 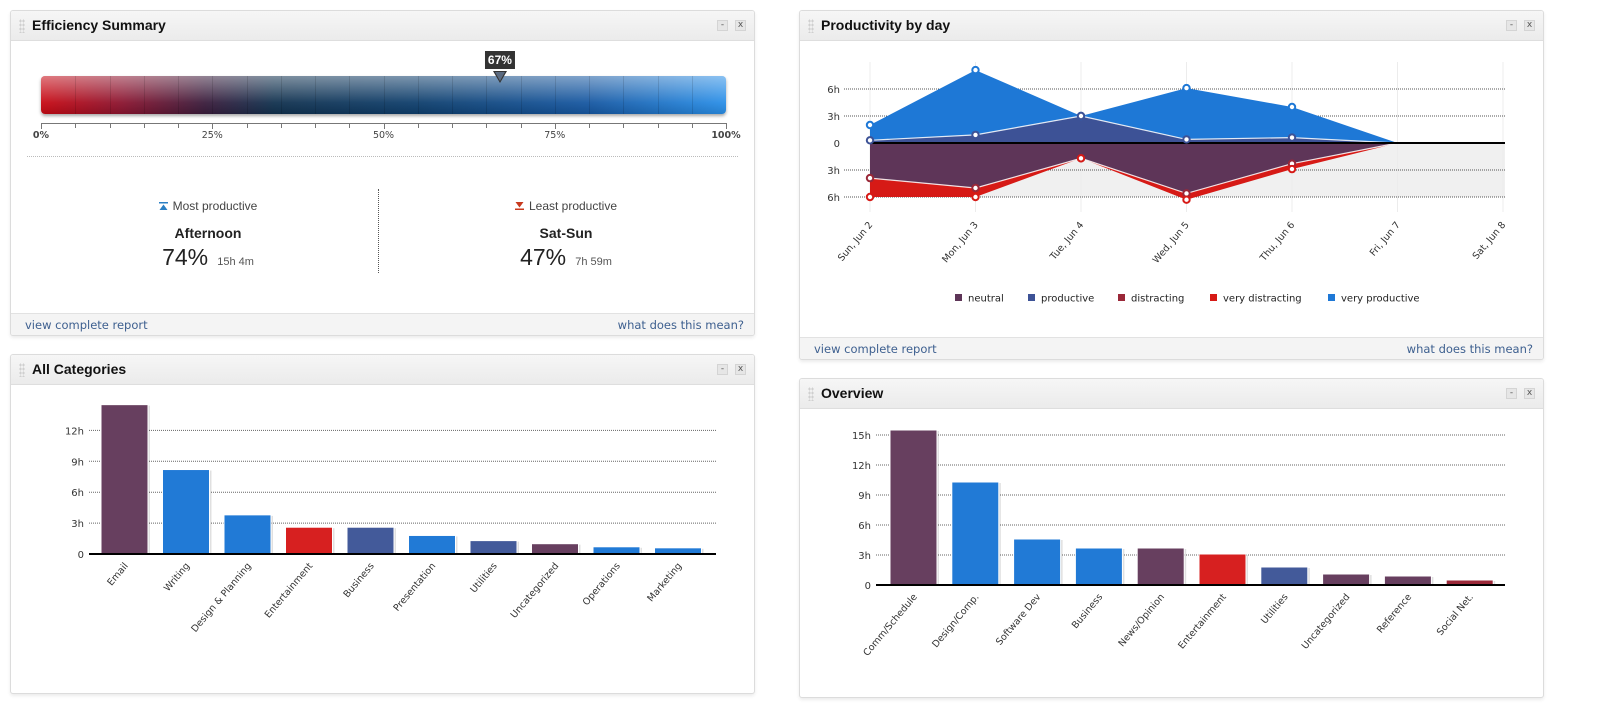 What do you see at coordinates (215, 206) in the screenshot?
I see `most-productive-heading: Most productive` at bounding box center [215, 206].